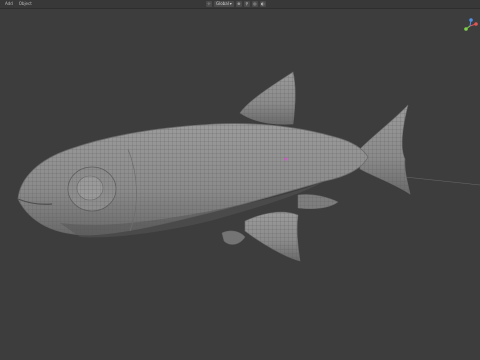 The height and width of the screenshot is (360, 480). I want to click on pivot-icon: ⊕, so click(238, 4).